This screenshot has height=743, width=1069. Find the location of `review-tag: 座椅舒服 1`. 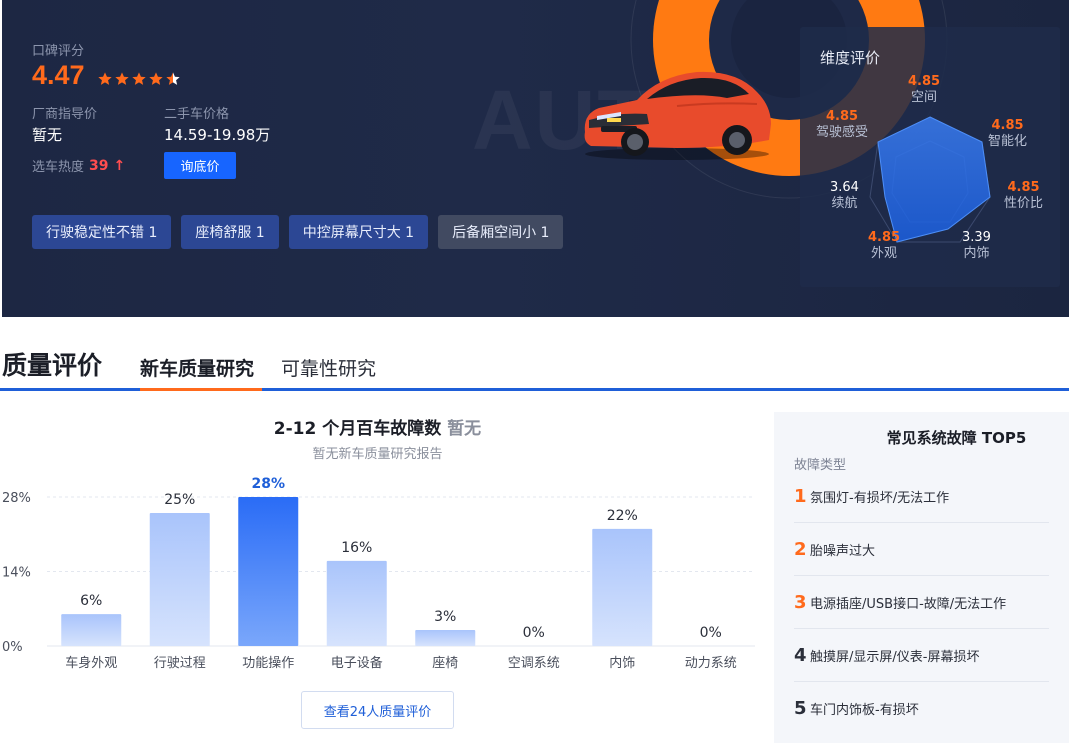

review-tag: 座椅舒服 1 is located at coordinates (230, 232).